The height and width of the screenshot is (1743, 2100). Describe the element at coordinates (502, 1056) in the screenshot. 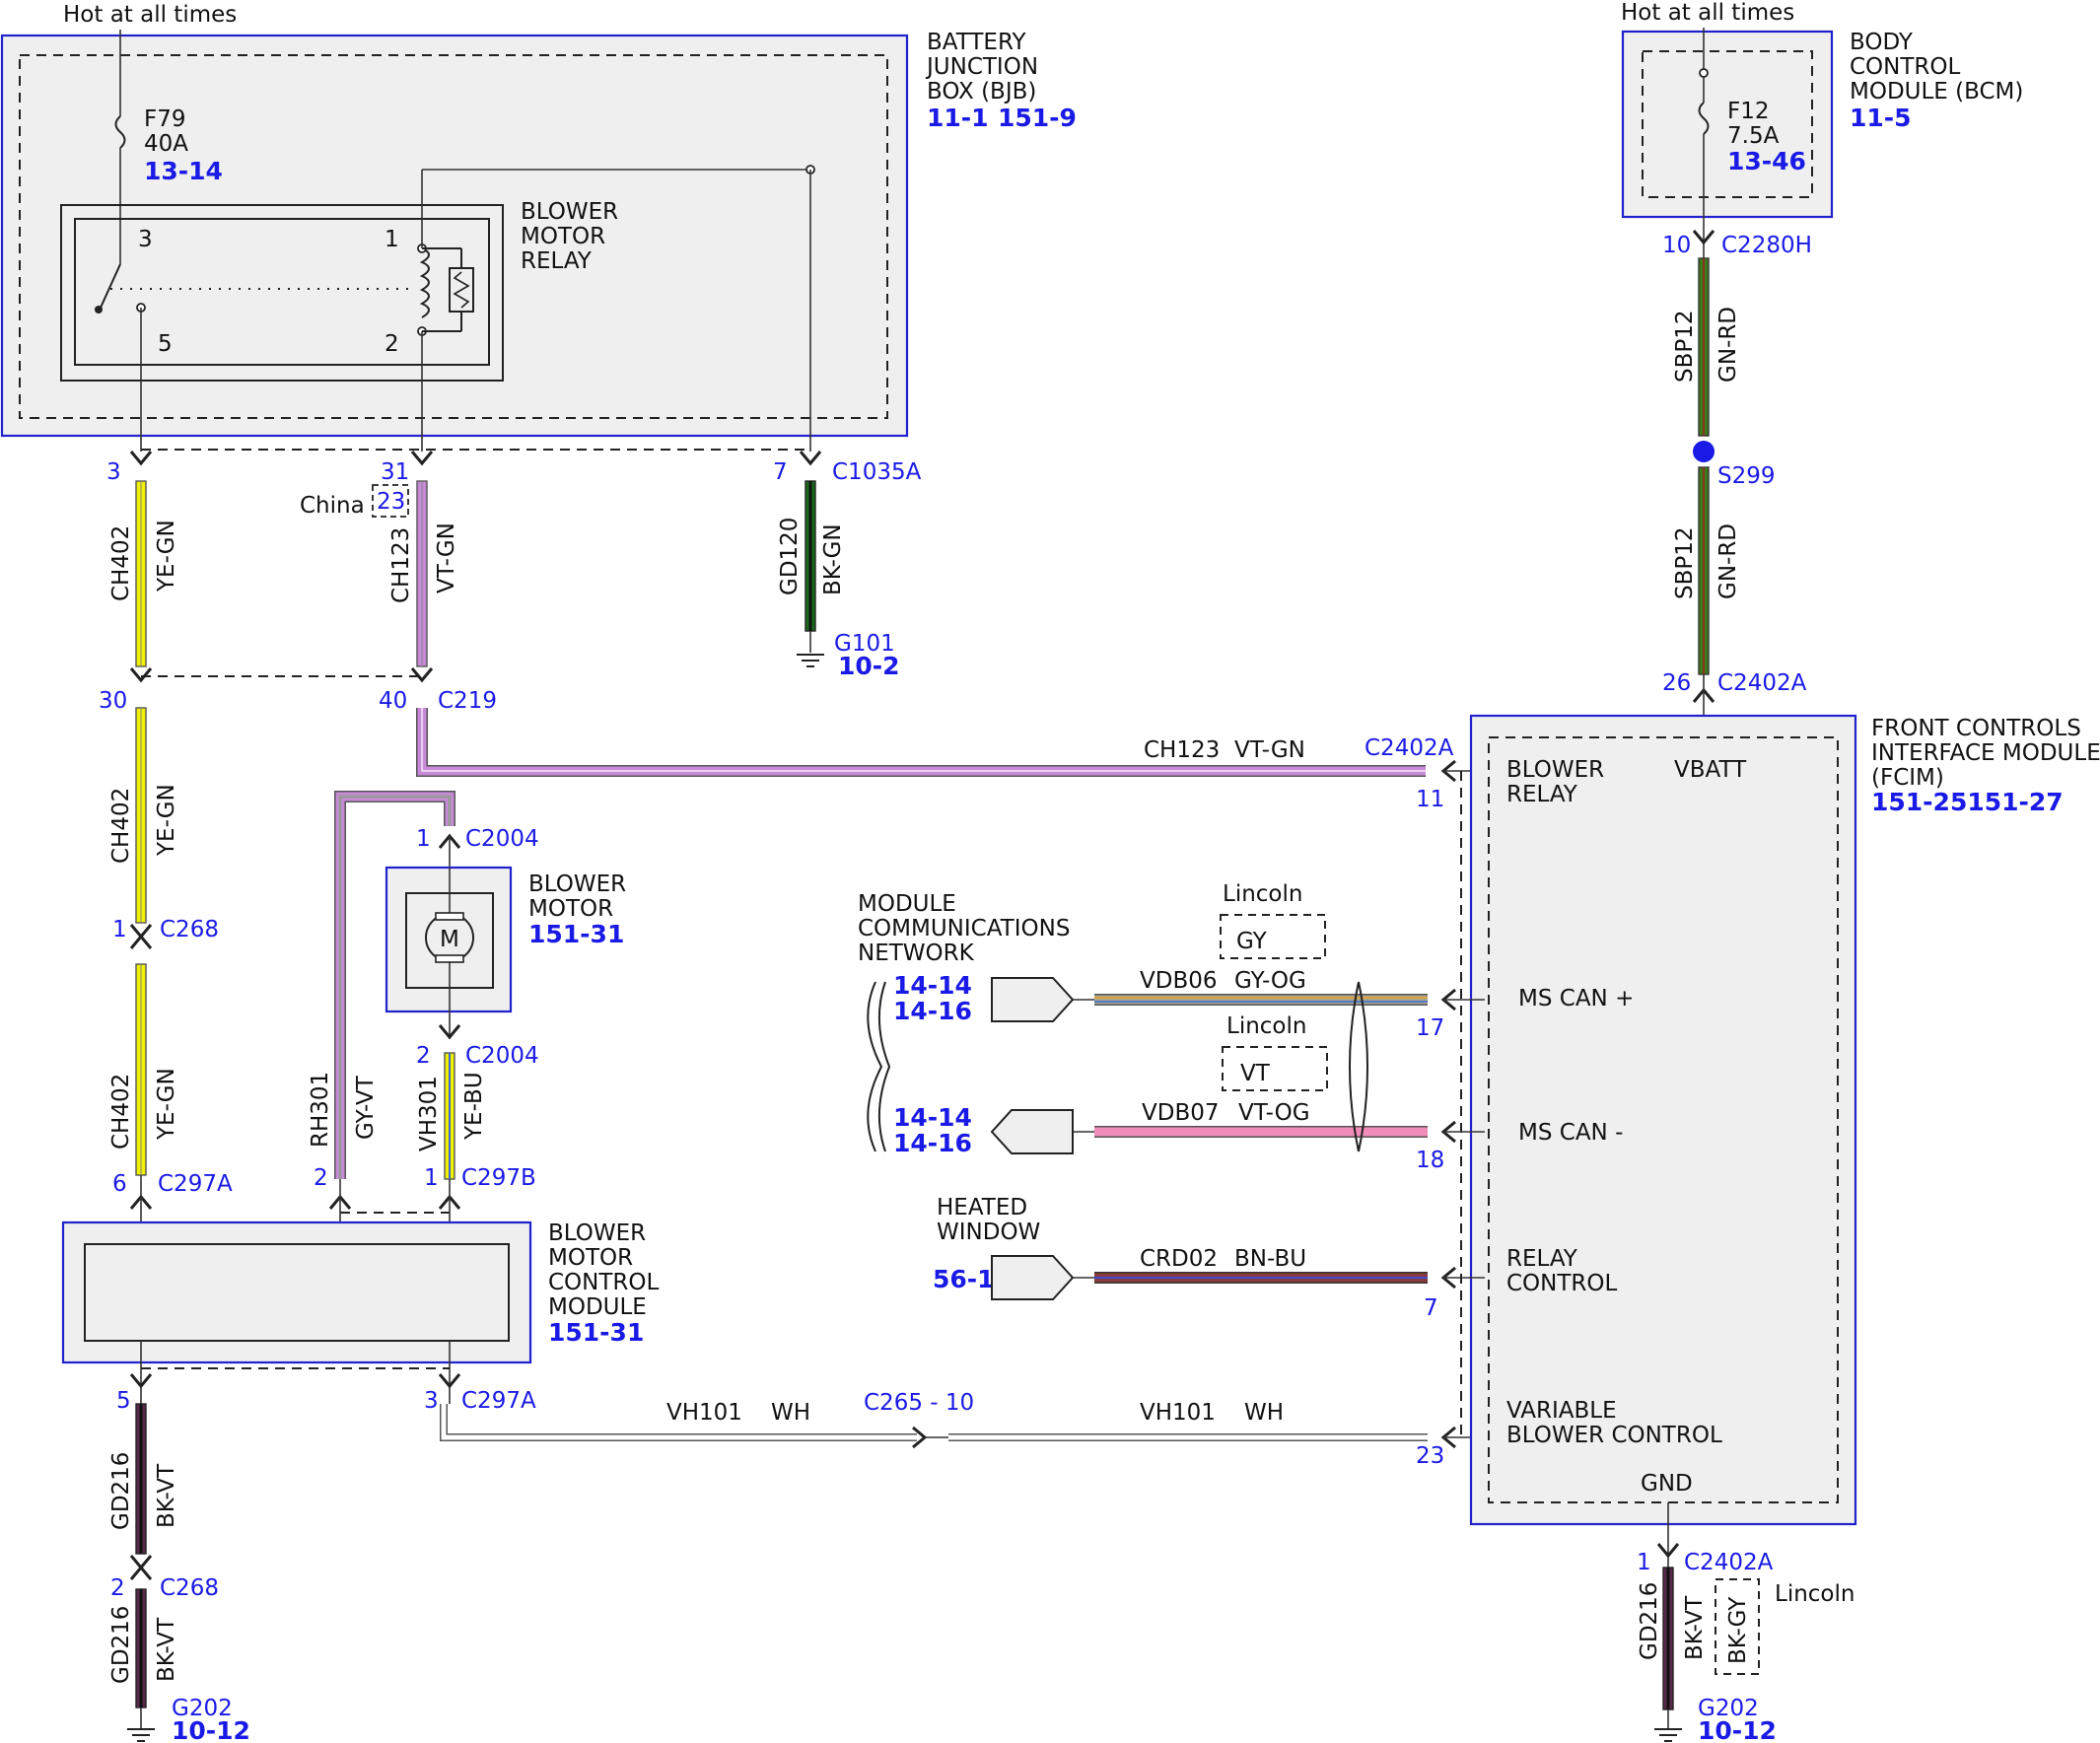

I see `connector-c2004-2: C2004` at that location.